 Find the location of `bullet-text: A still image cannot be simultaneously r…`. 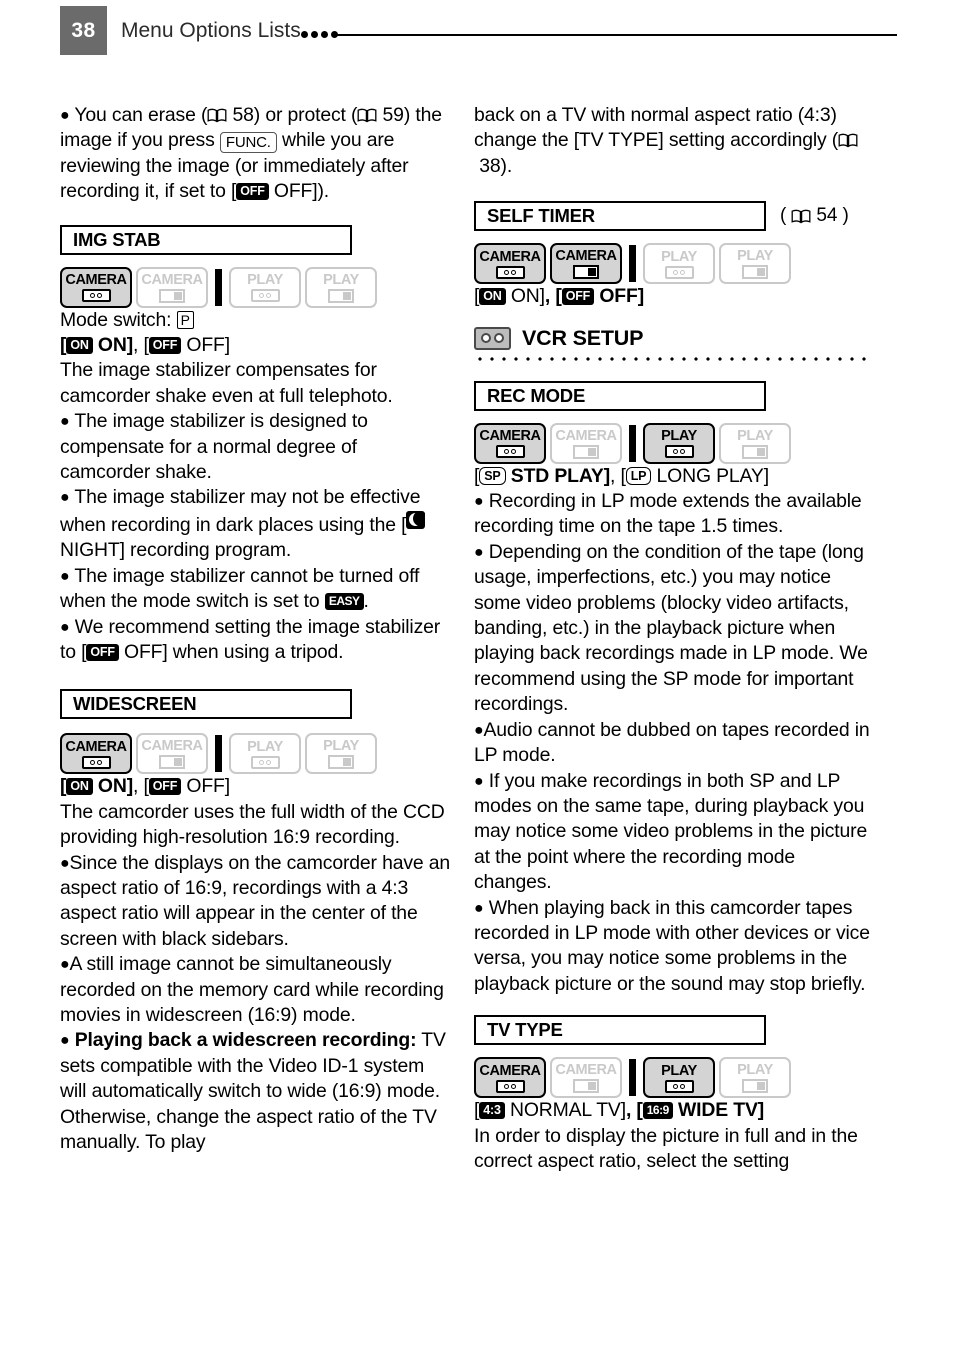

bullet-text: A still image cannot be simultaneously r… is located at coordinates (252, 989).